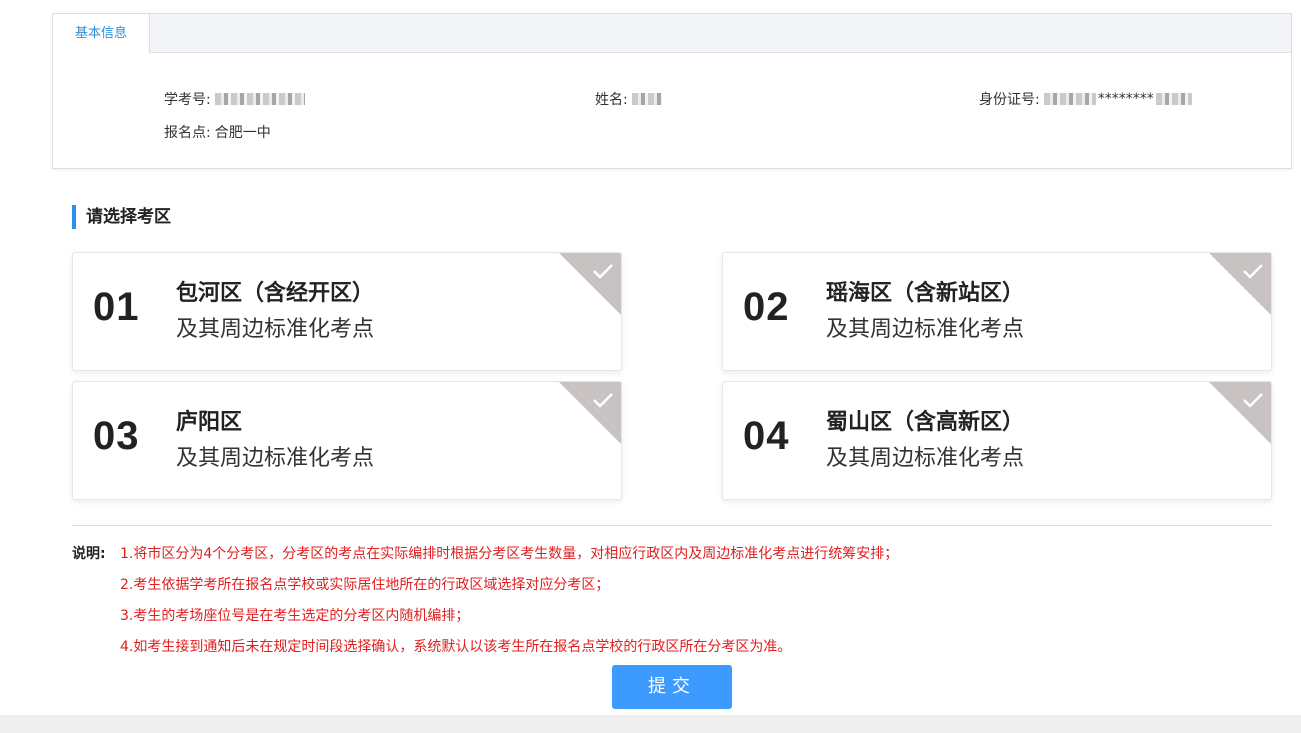 The width and height of the screenshot is (1301, 733). I want to click on note-item-3: 3.考生的考场座位号是在考生选定的分考区内随机编排；, so click(295, 616).